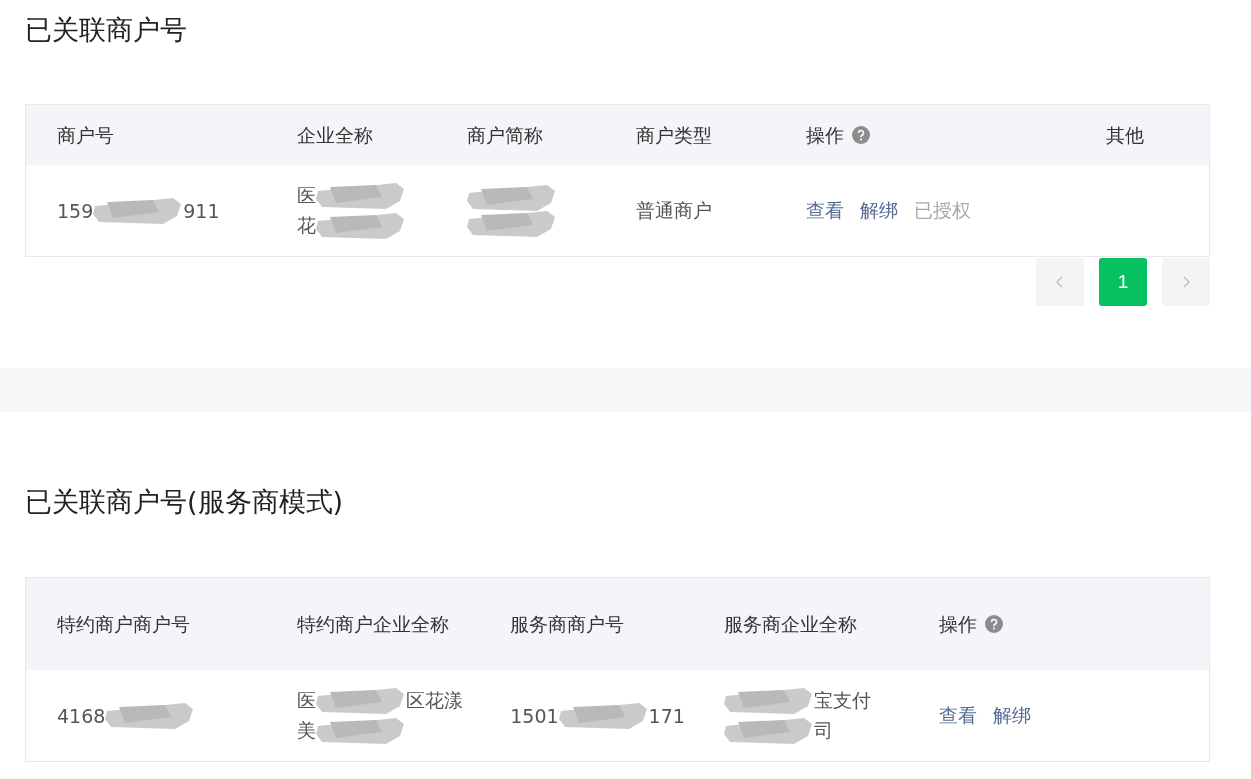 The image size is (1251, 779). Describe the element at coordinates (306, 730) in the screenshot. I see `cell-text: 美` at that location.